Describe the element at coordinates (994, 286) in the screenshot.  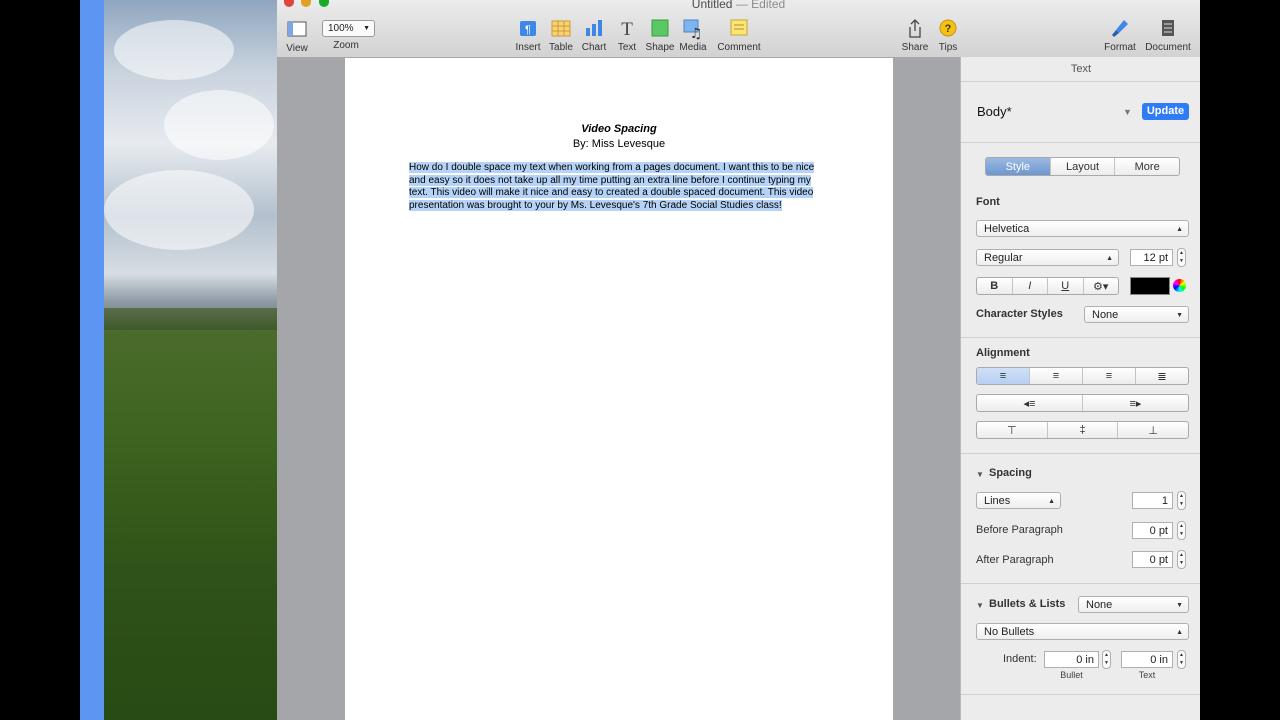
I see `bold-button: B` at that location.